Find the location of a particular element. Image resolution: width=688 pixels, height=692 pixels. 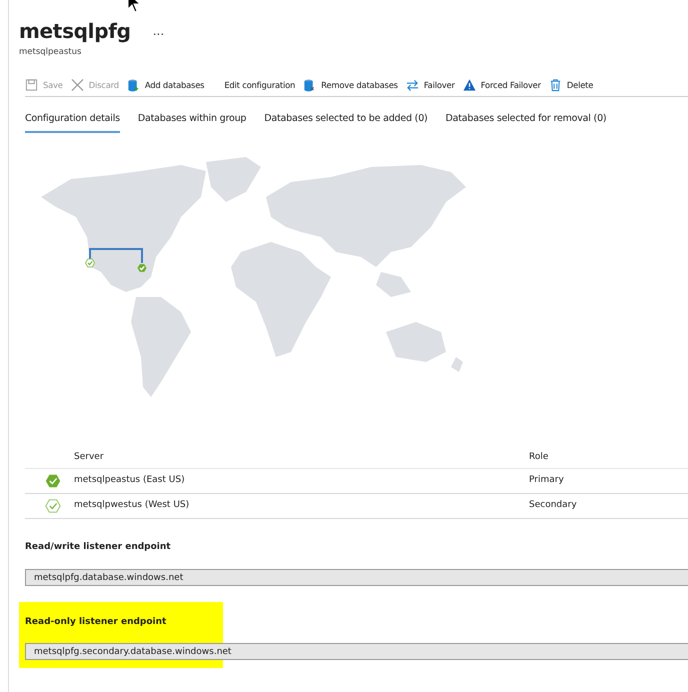

toolbar-button: Forced Failover is located at coordinates (501, 85).